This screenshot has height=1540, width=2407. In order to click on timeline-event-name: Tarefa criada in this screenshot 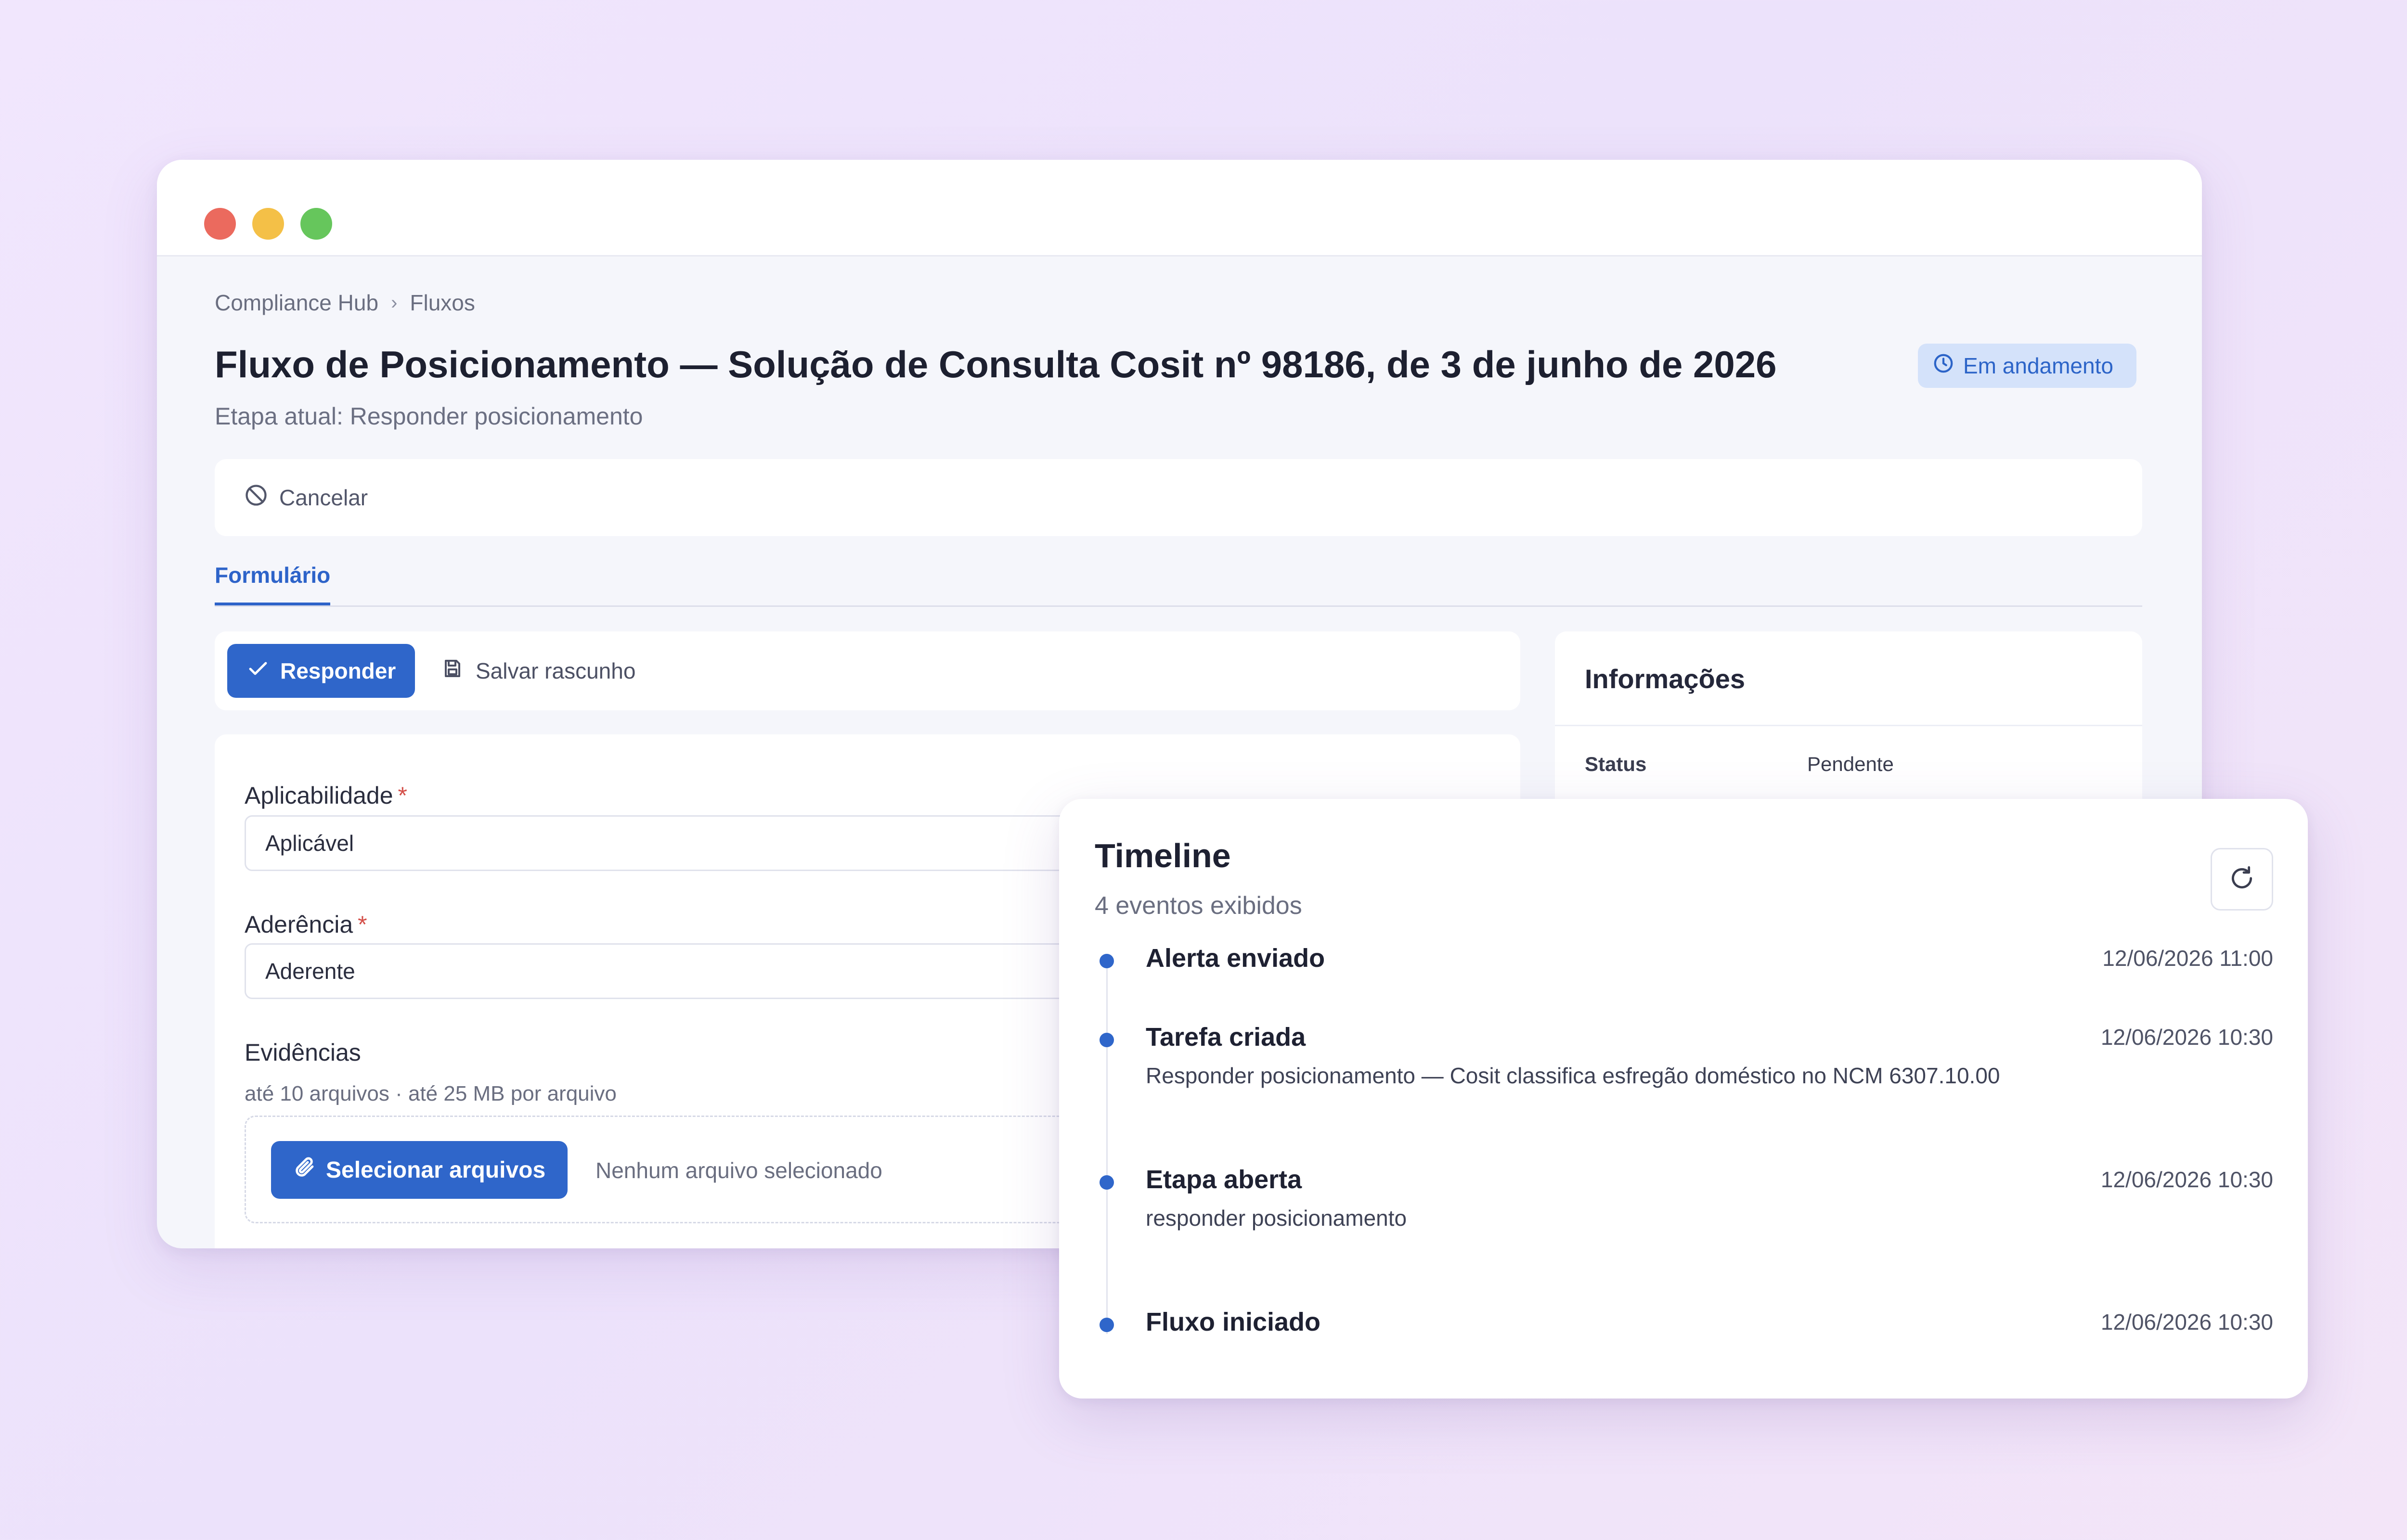, I will do `click(1226, 1037)`.